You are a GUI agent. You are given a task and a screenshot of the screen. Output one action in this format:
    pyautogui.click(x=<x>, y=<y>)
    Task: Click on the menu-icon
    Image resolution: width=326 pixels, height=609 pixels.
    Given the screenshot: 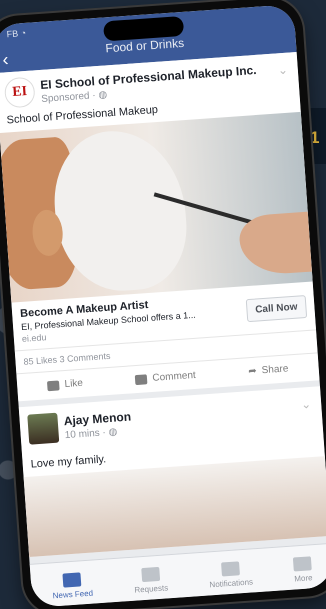 What is the action you would take?
    pyautogui.click(x=302, y=564)
    